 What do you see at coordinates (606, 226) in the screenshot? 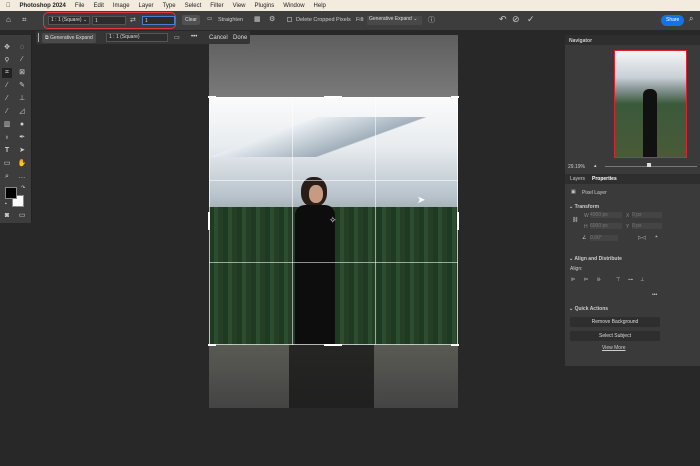
I see `height-field: 6000 px` at bounding box center [606, 226].